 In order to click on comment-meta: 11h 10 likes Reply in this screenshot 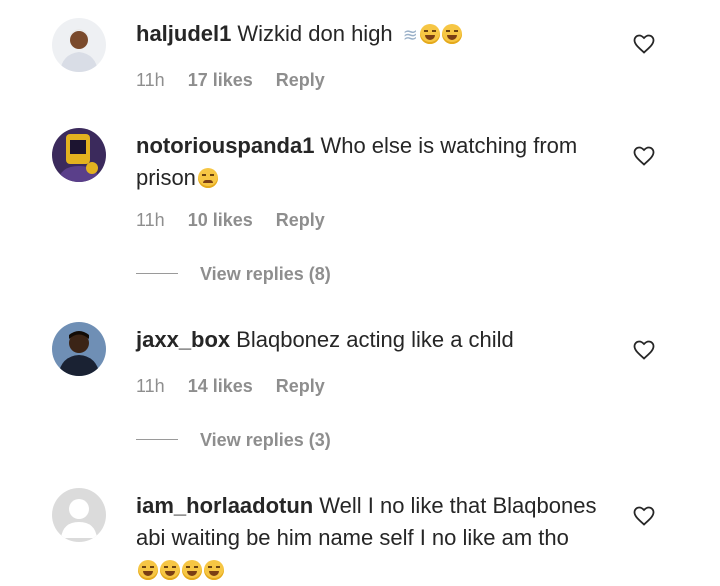, I will do `click(239, 220)`.